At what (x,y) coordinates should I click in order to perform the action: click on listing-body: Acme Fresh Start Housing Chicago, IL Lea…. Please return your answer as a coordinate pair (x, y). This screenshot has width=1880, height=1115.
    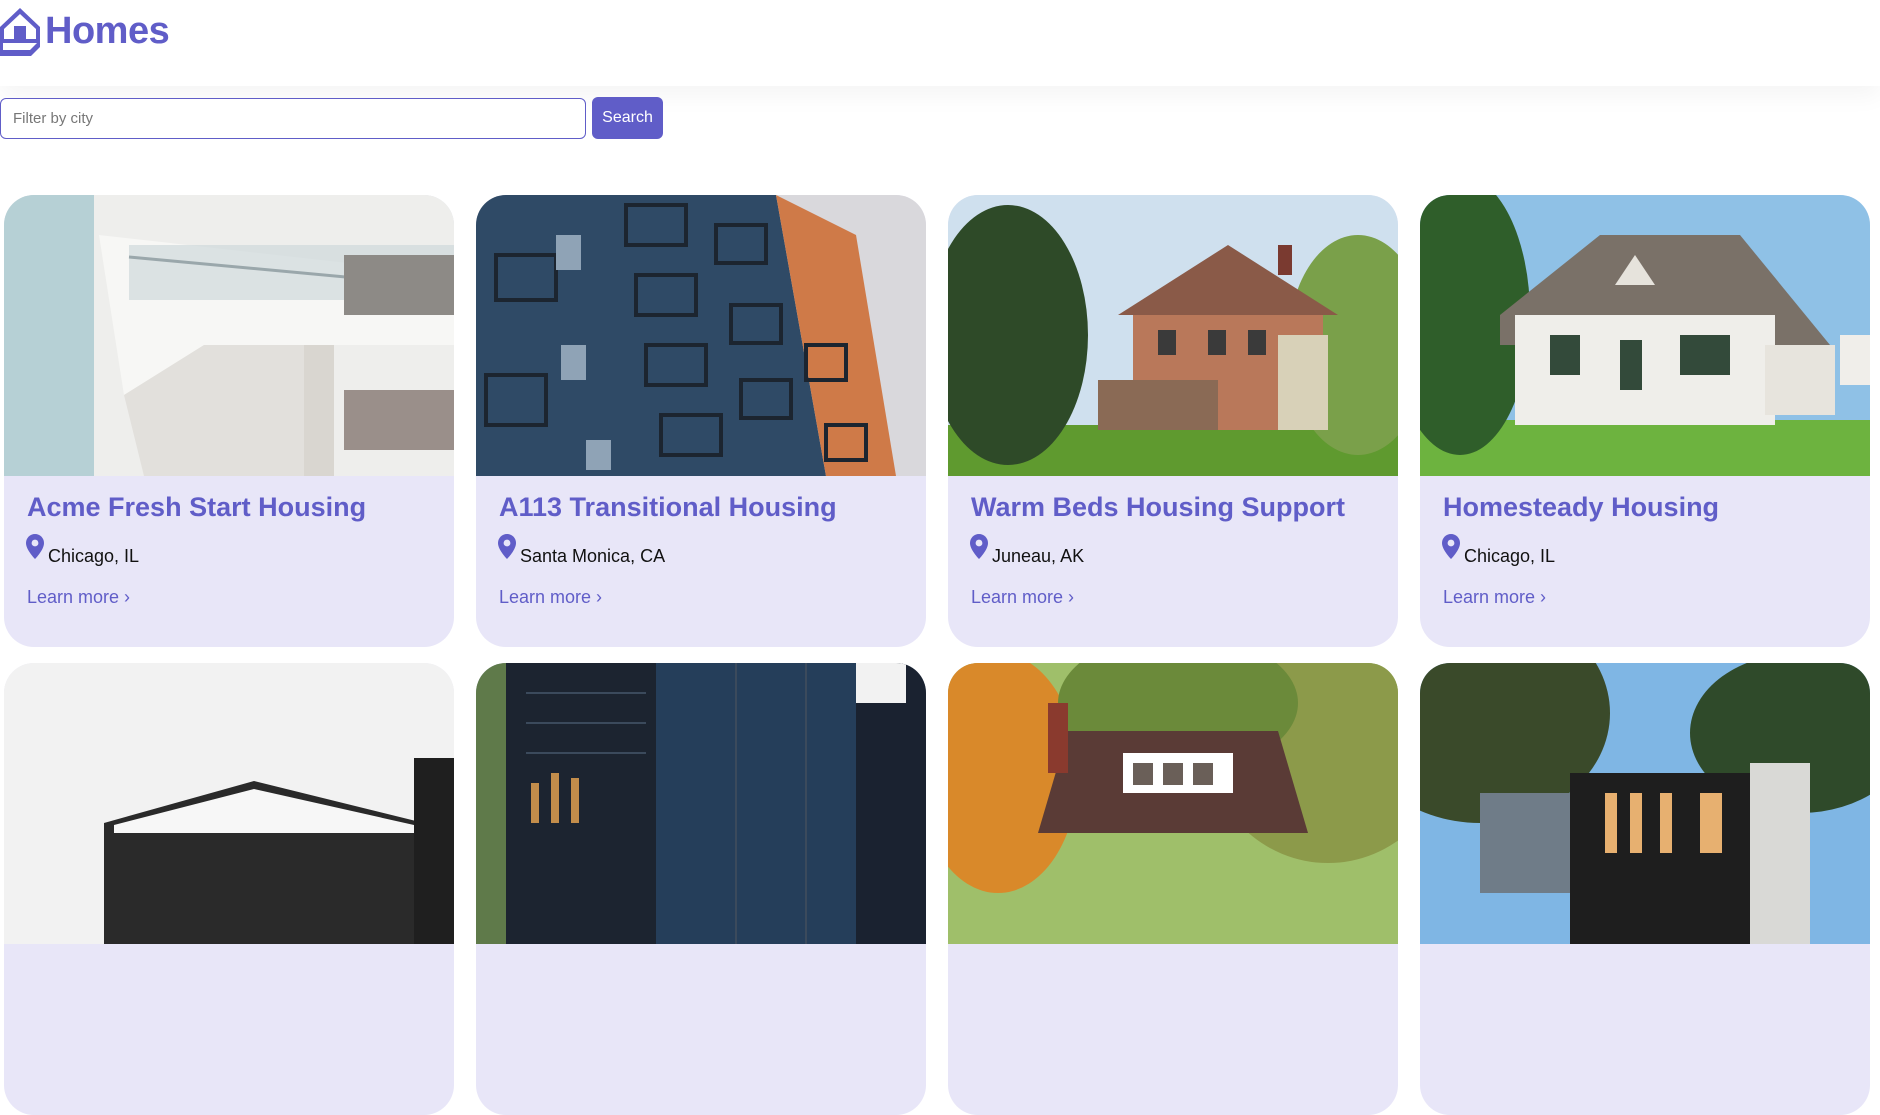
    Looking at the image, I should click on (229, 561).